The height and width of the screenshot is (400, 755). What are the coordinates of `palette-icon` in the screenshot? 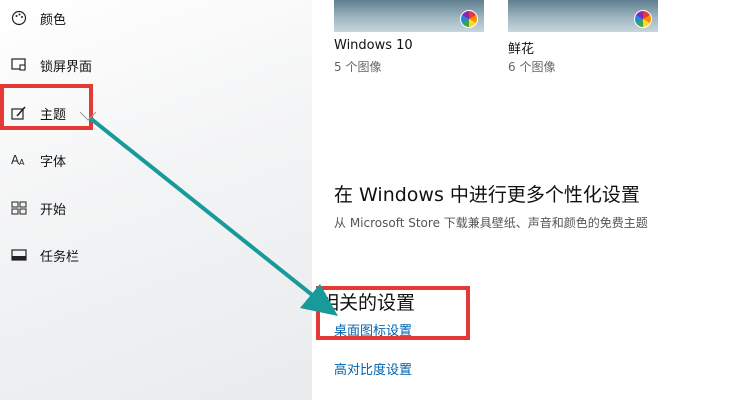 It's located at (19, 18).